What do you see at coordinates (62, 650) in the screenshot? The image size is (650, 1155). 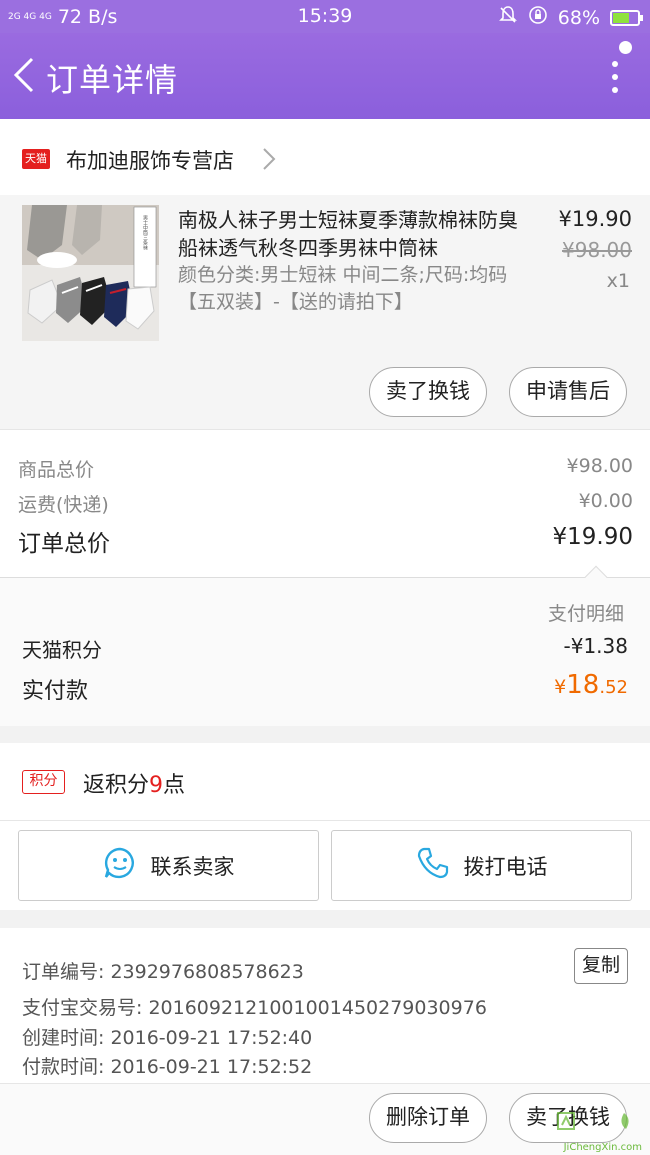 I see `tmall-points-label: 天猫积分` at bounding box center [62, 650].